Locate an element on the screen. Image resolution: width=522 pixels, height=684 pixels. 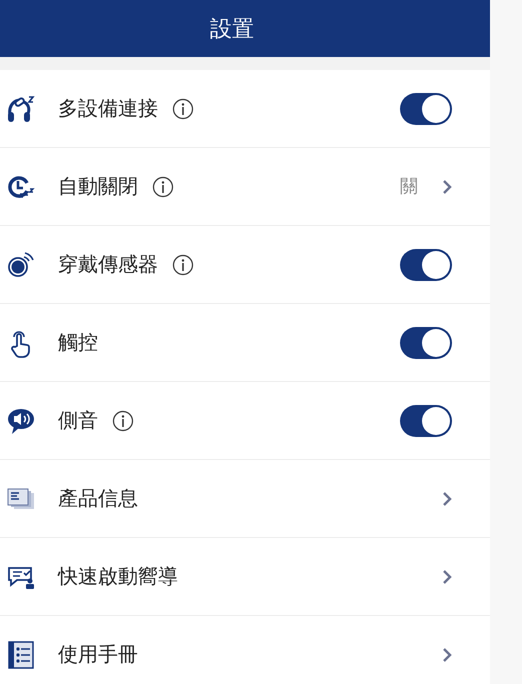
sensor-icon is located at coordinates (21, 265).